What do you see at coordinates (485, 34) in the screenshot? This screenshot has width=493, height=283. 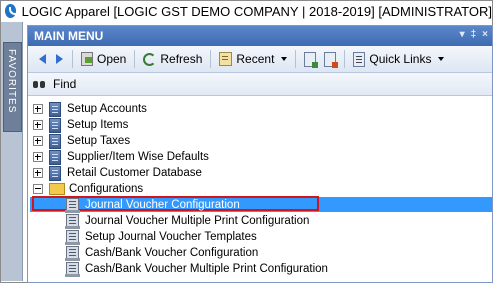 I see `close-icon: ×` at bounding box center [485, 34].